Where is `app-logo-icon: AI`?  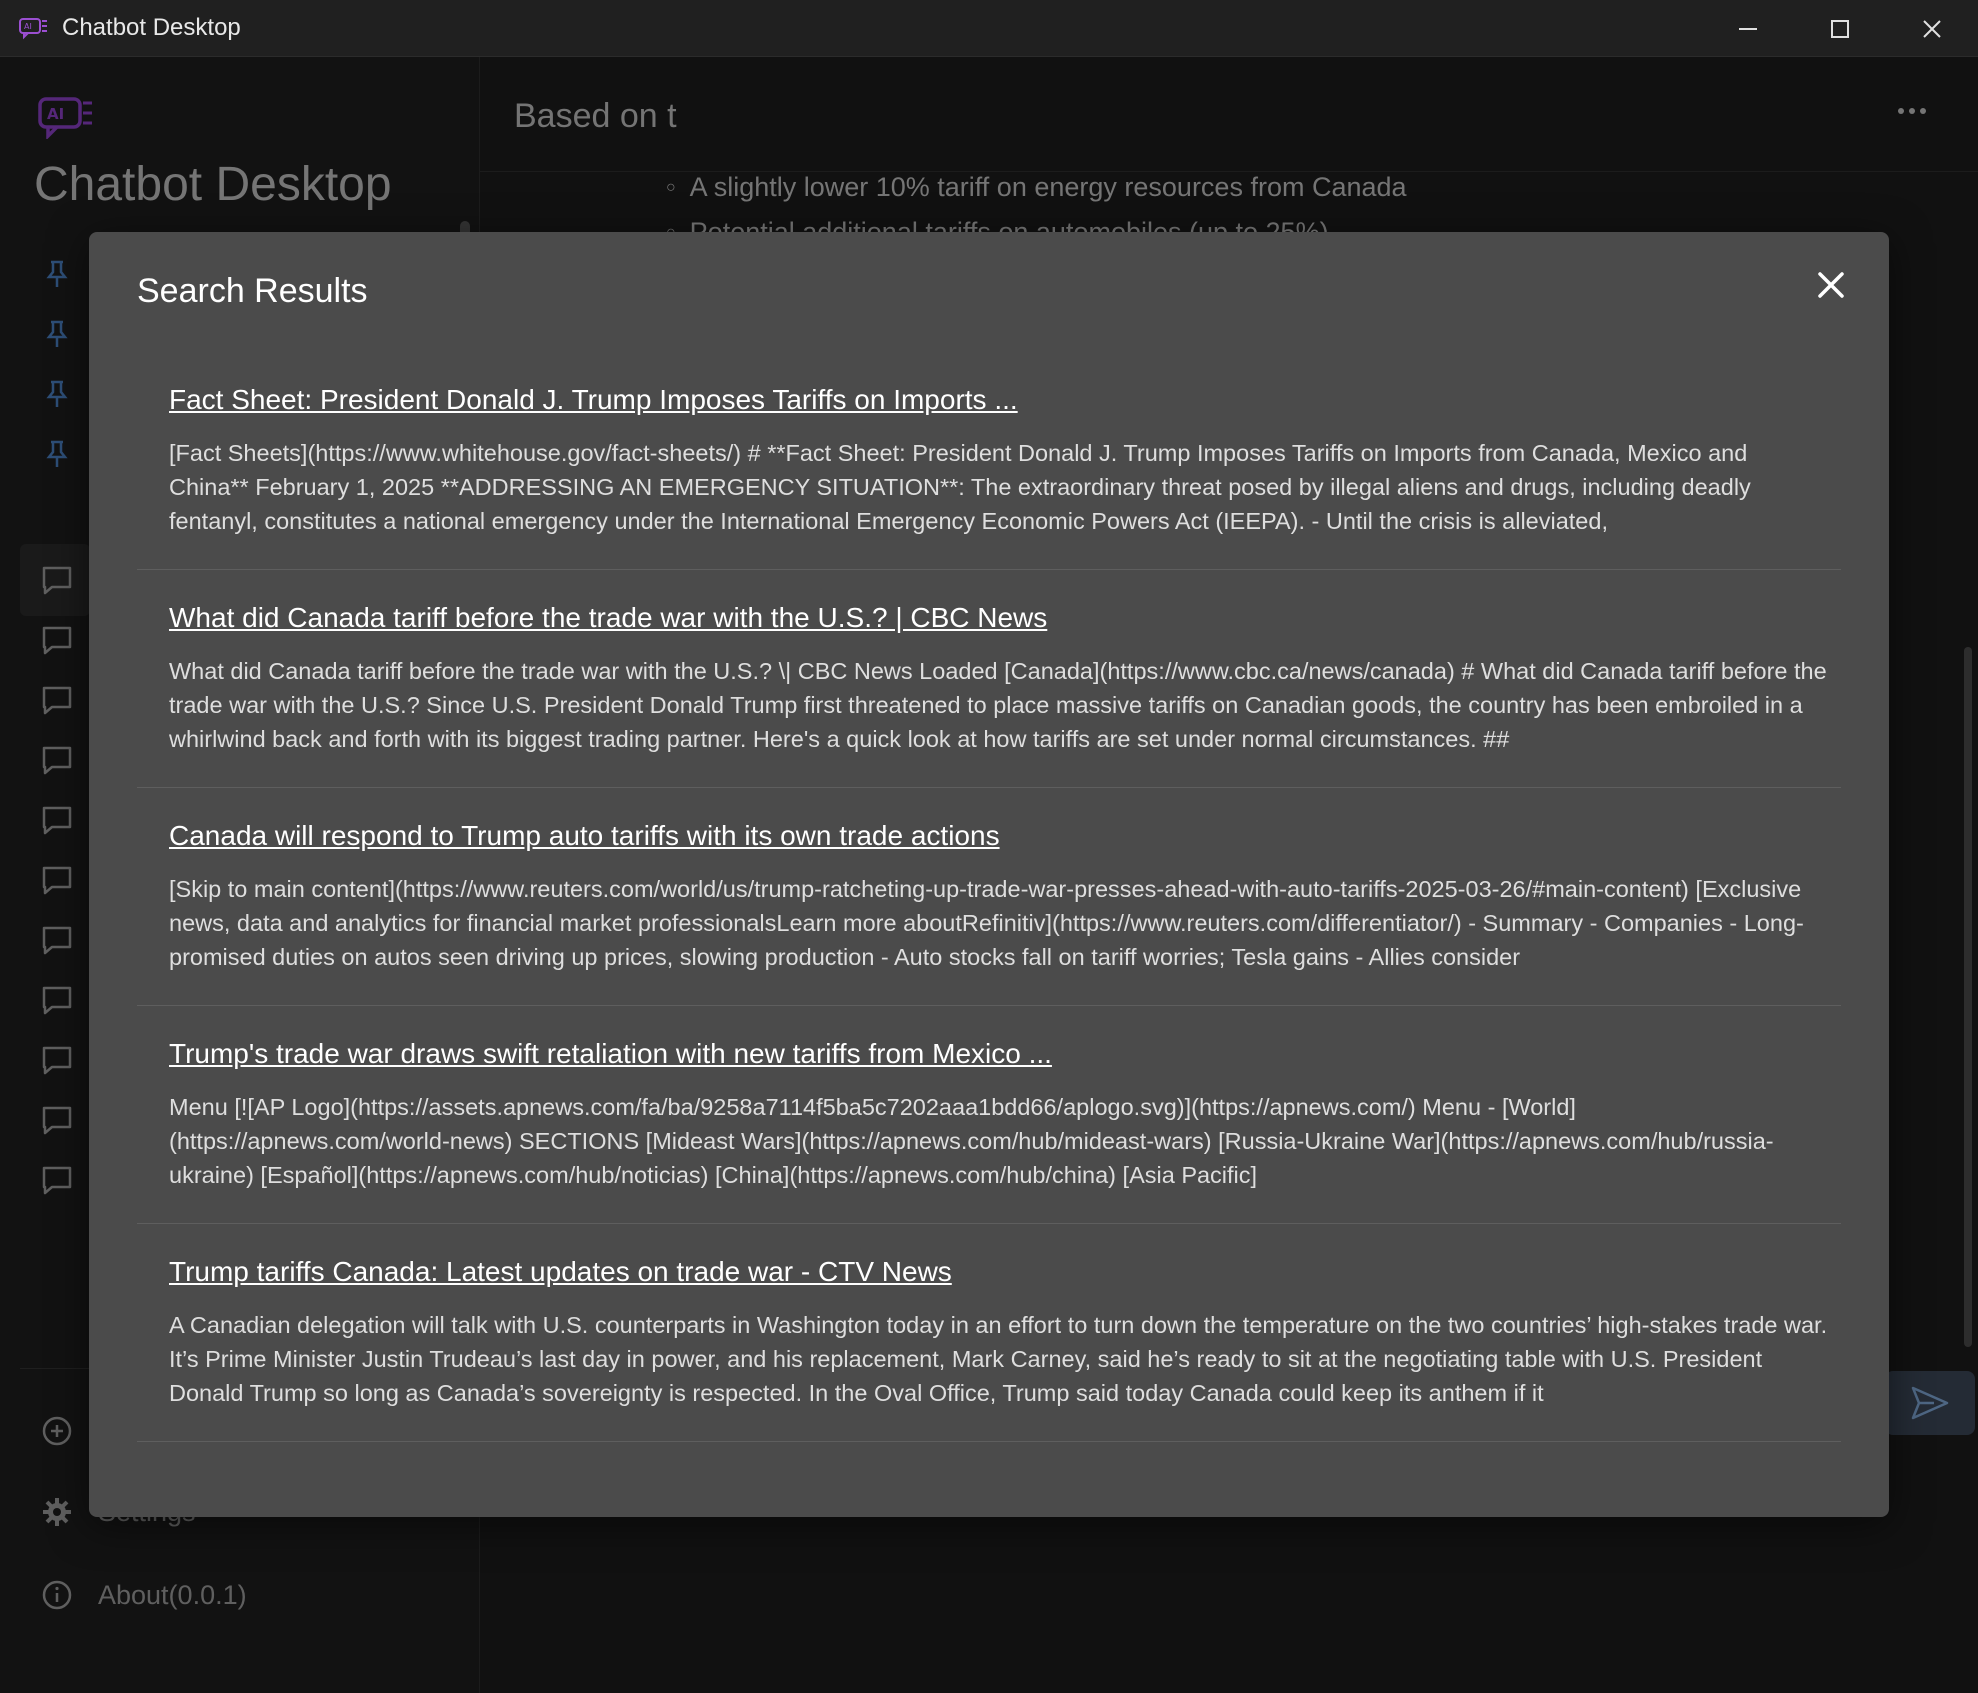
app-logo-icon: AI is located at coordinates (33, 29).